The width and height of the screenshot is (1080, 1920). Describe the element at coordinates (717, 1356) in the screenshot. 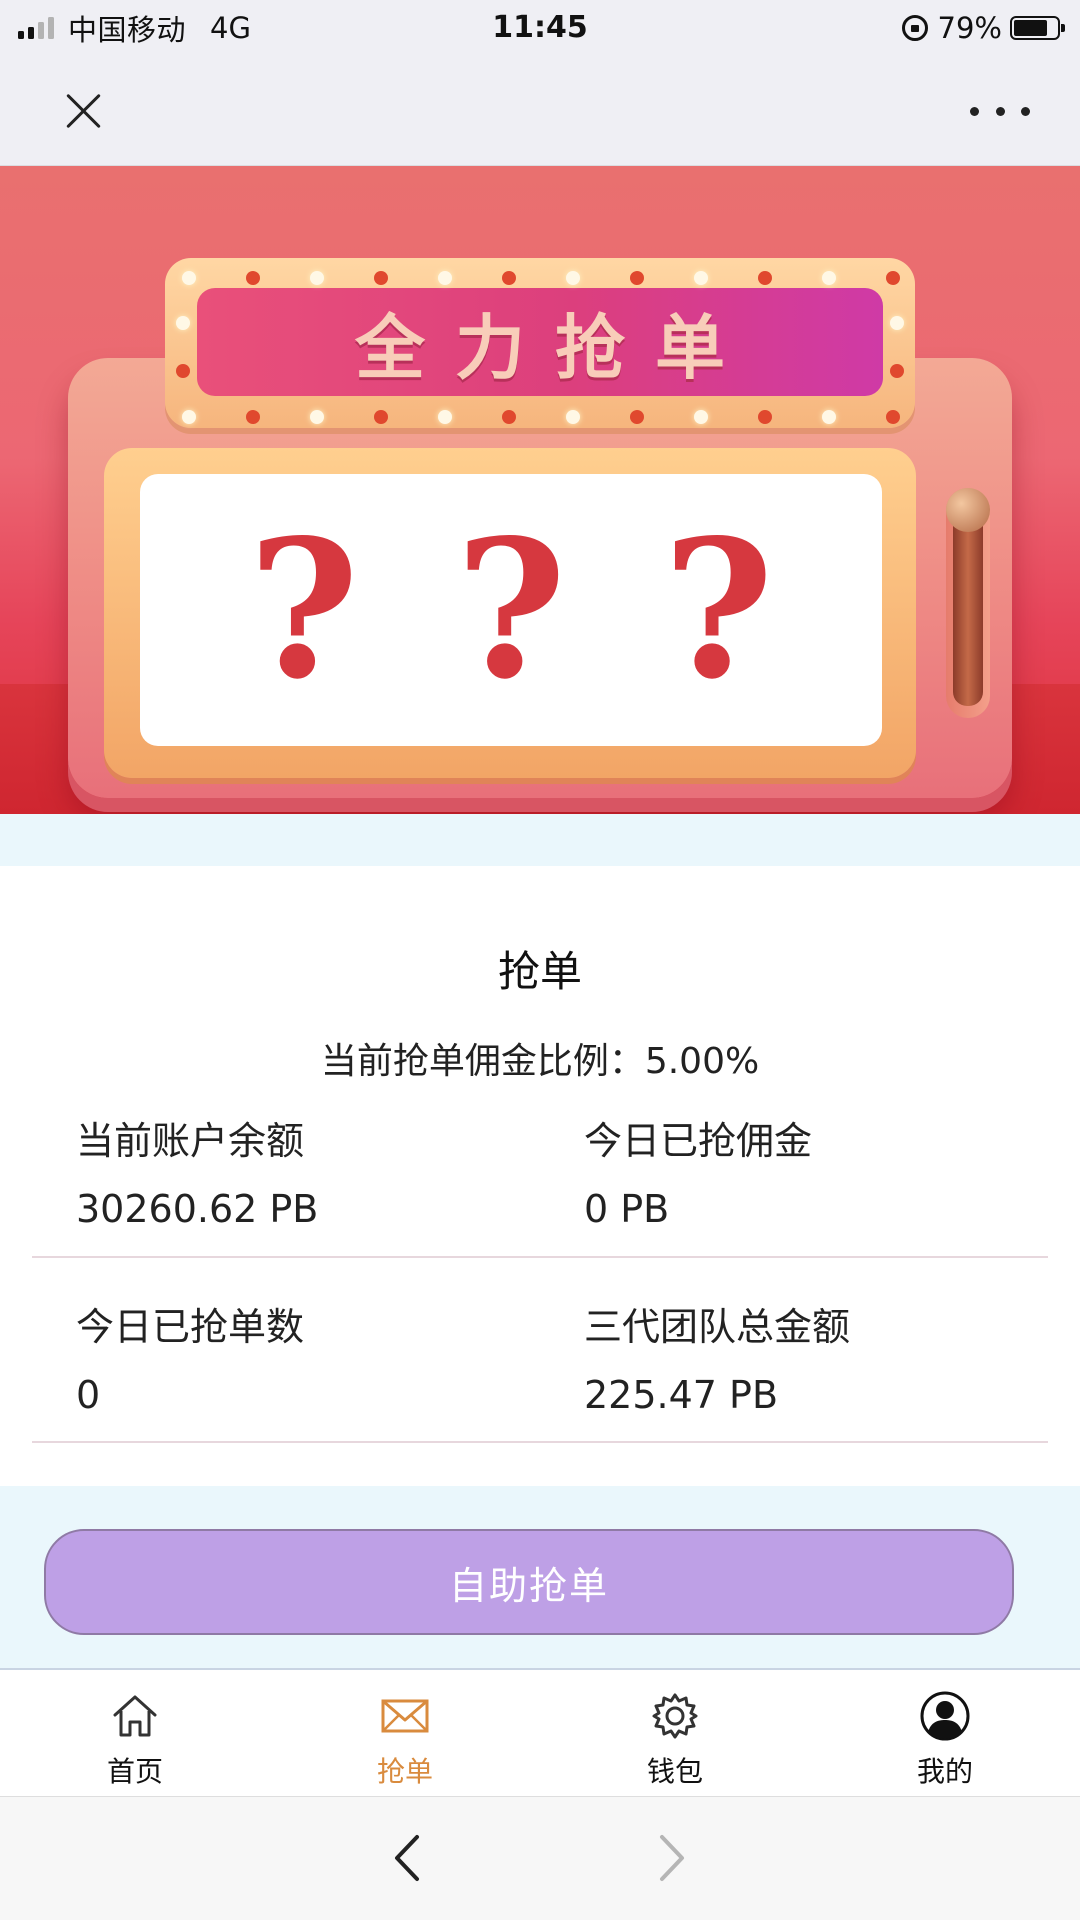

I see `stat-team-total: 三代团队总金额 225.47 PB` at that location.